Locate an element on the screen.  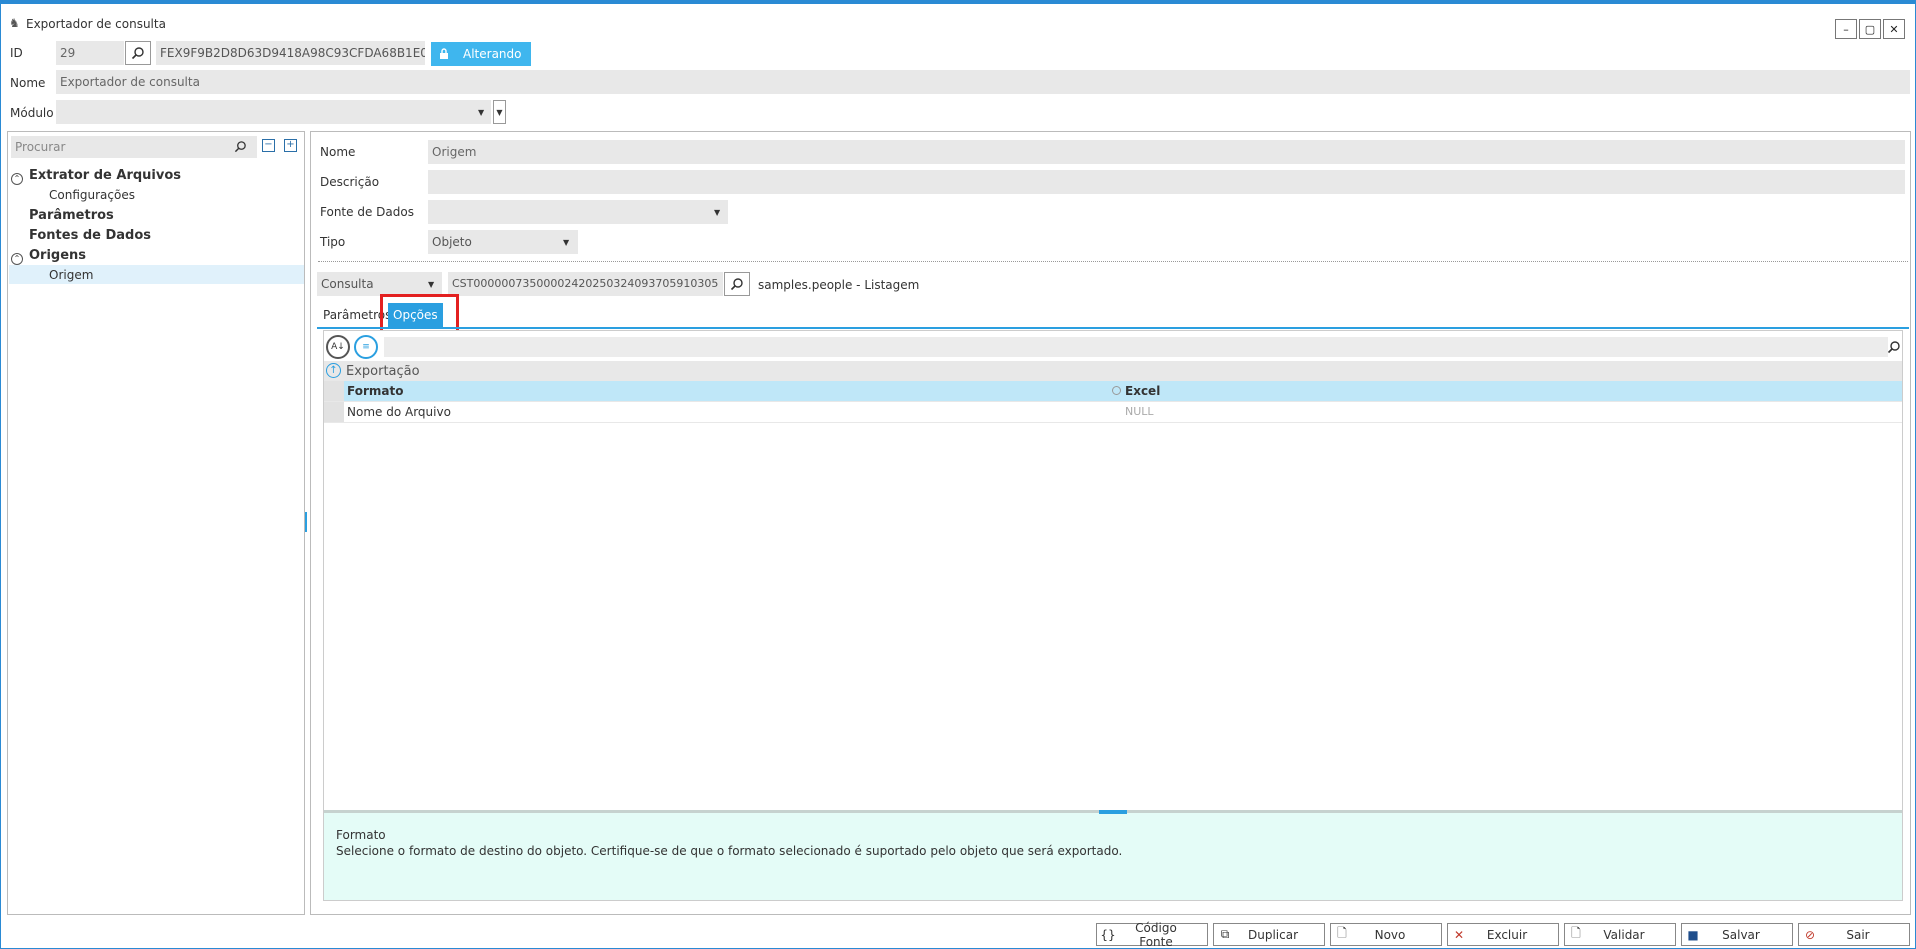
resize-grip is located at coordinates (1113, 812).